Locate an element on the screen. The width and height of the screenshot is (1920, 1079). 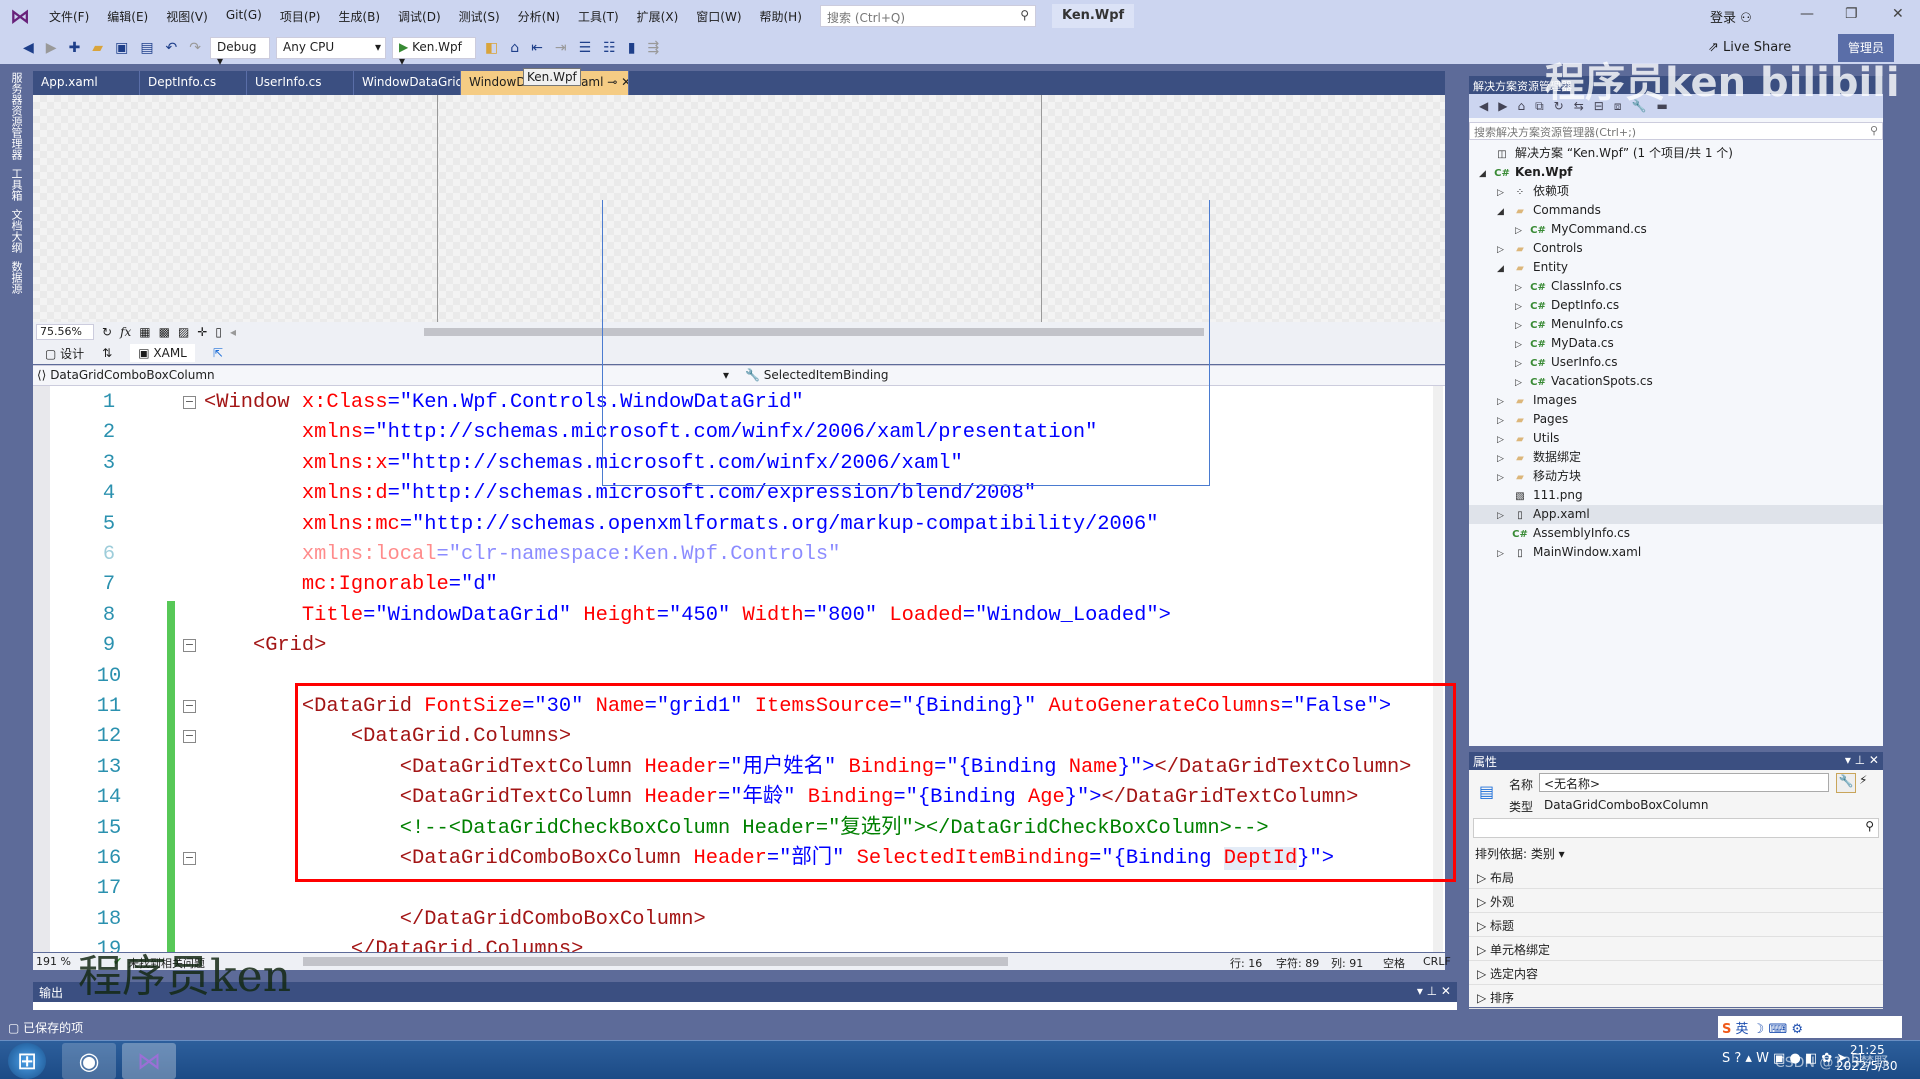
menu-item: Git(G) is located at coordinates (244, 16).